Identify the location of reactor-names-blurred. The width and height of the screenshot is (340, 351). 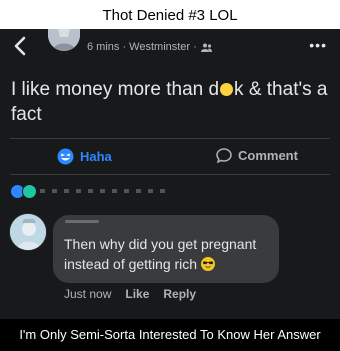
(105, 191).